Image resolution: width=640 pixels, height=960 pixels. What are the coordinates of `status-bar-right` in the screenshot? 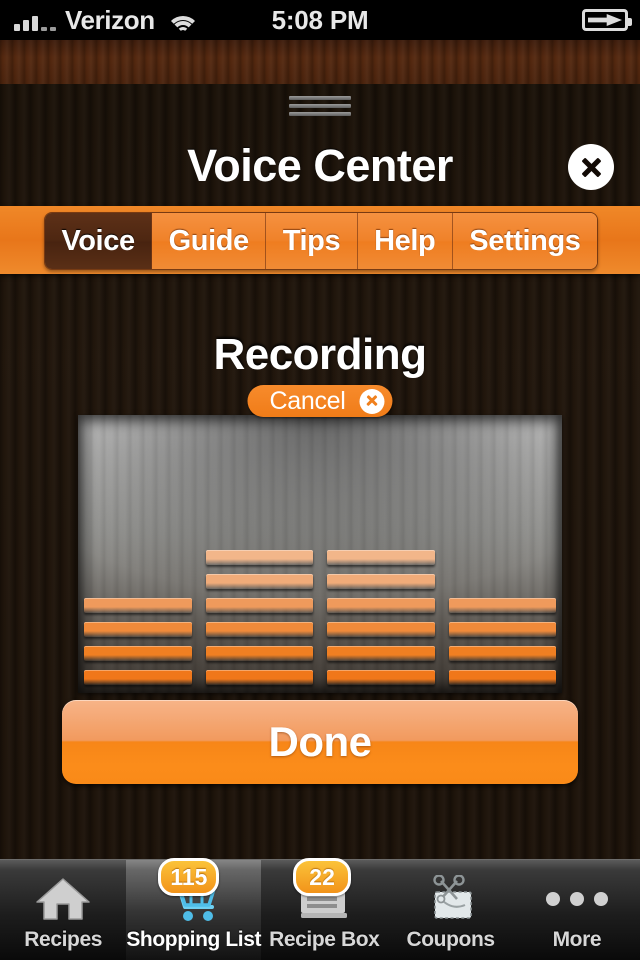 It's located at (607, 20).